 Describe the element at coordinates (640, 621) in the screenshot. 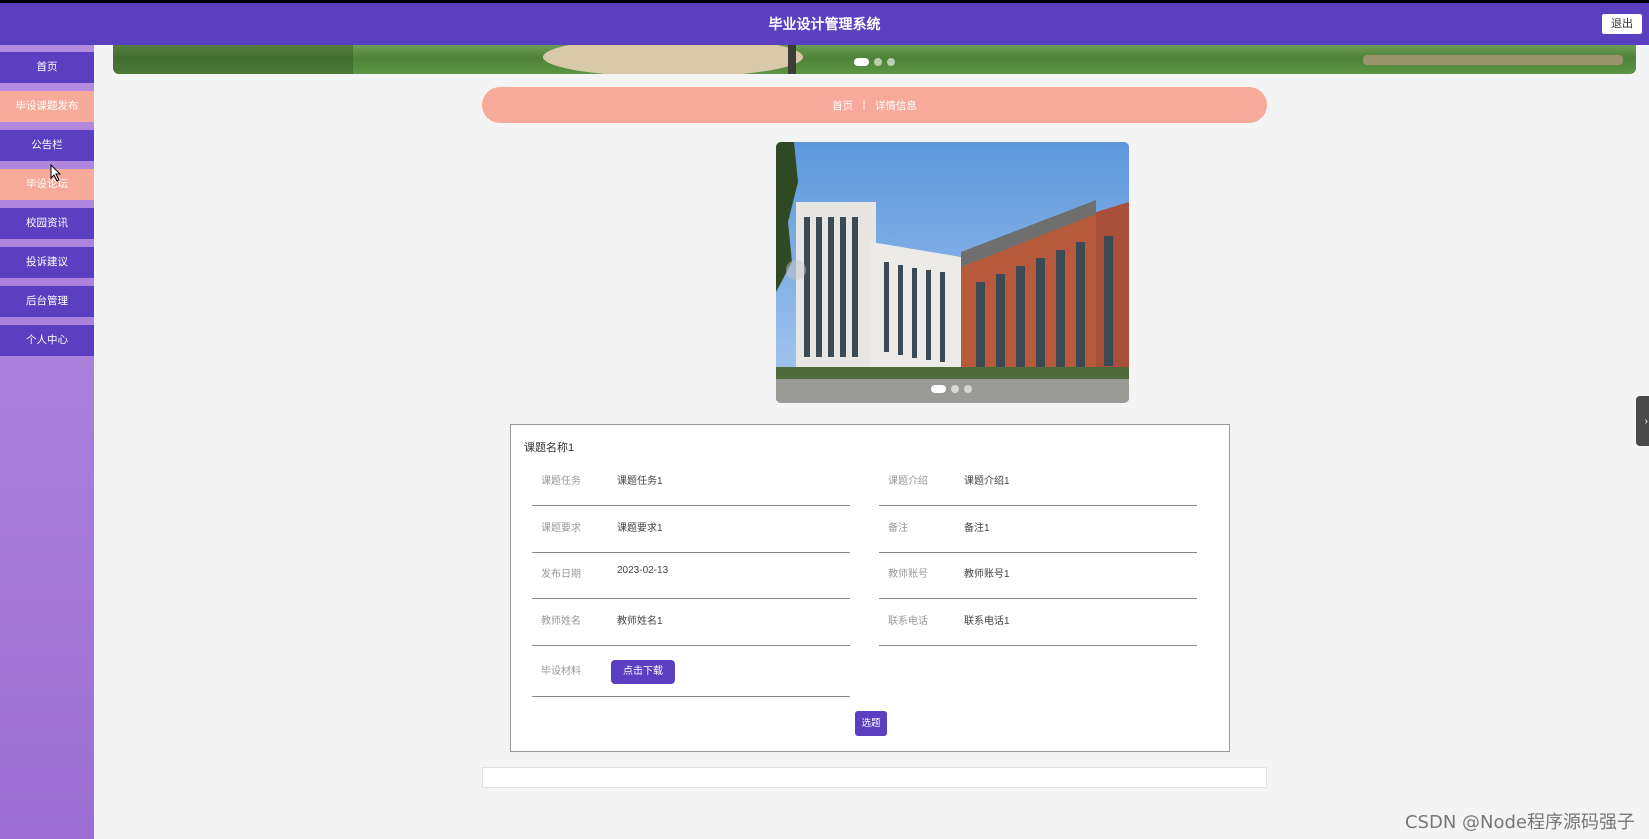

I see `field-value: 教师姓名1` at that location.